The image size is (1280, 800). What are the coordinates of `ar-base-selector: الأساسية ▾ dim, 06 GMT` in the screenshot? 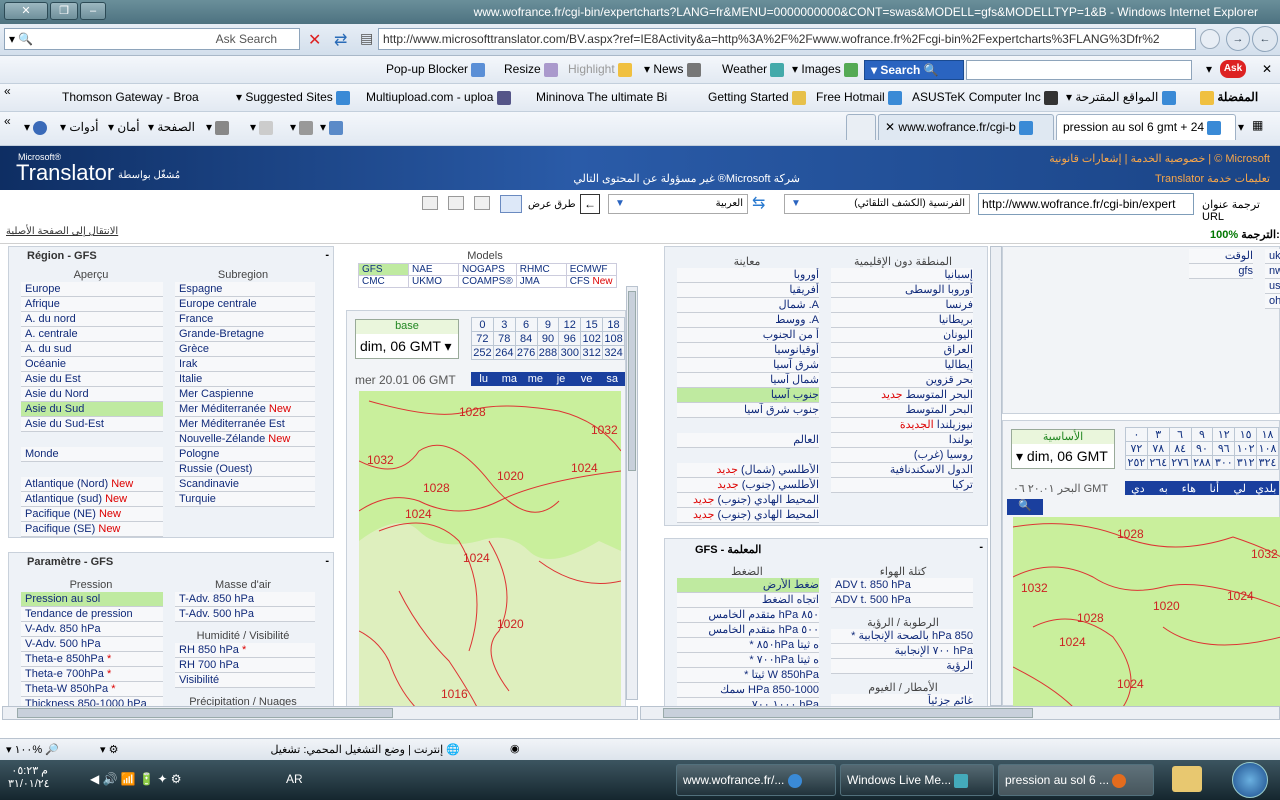 It's located at (1063, 449).